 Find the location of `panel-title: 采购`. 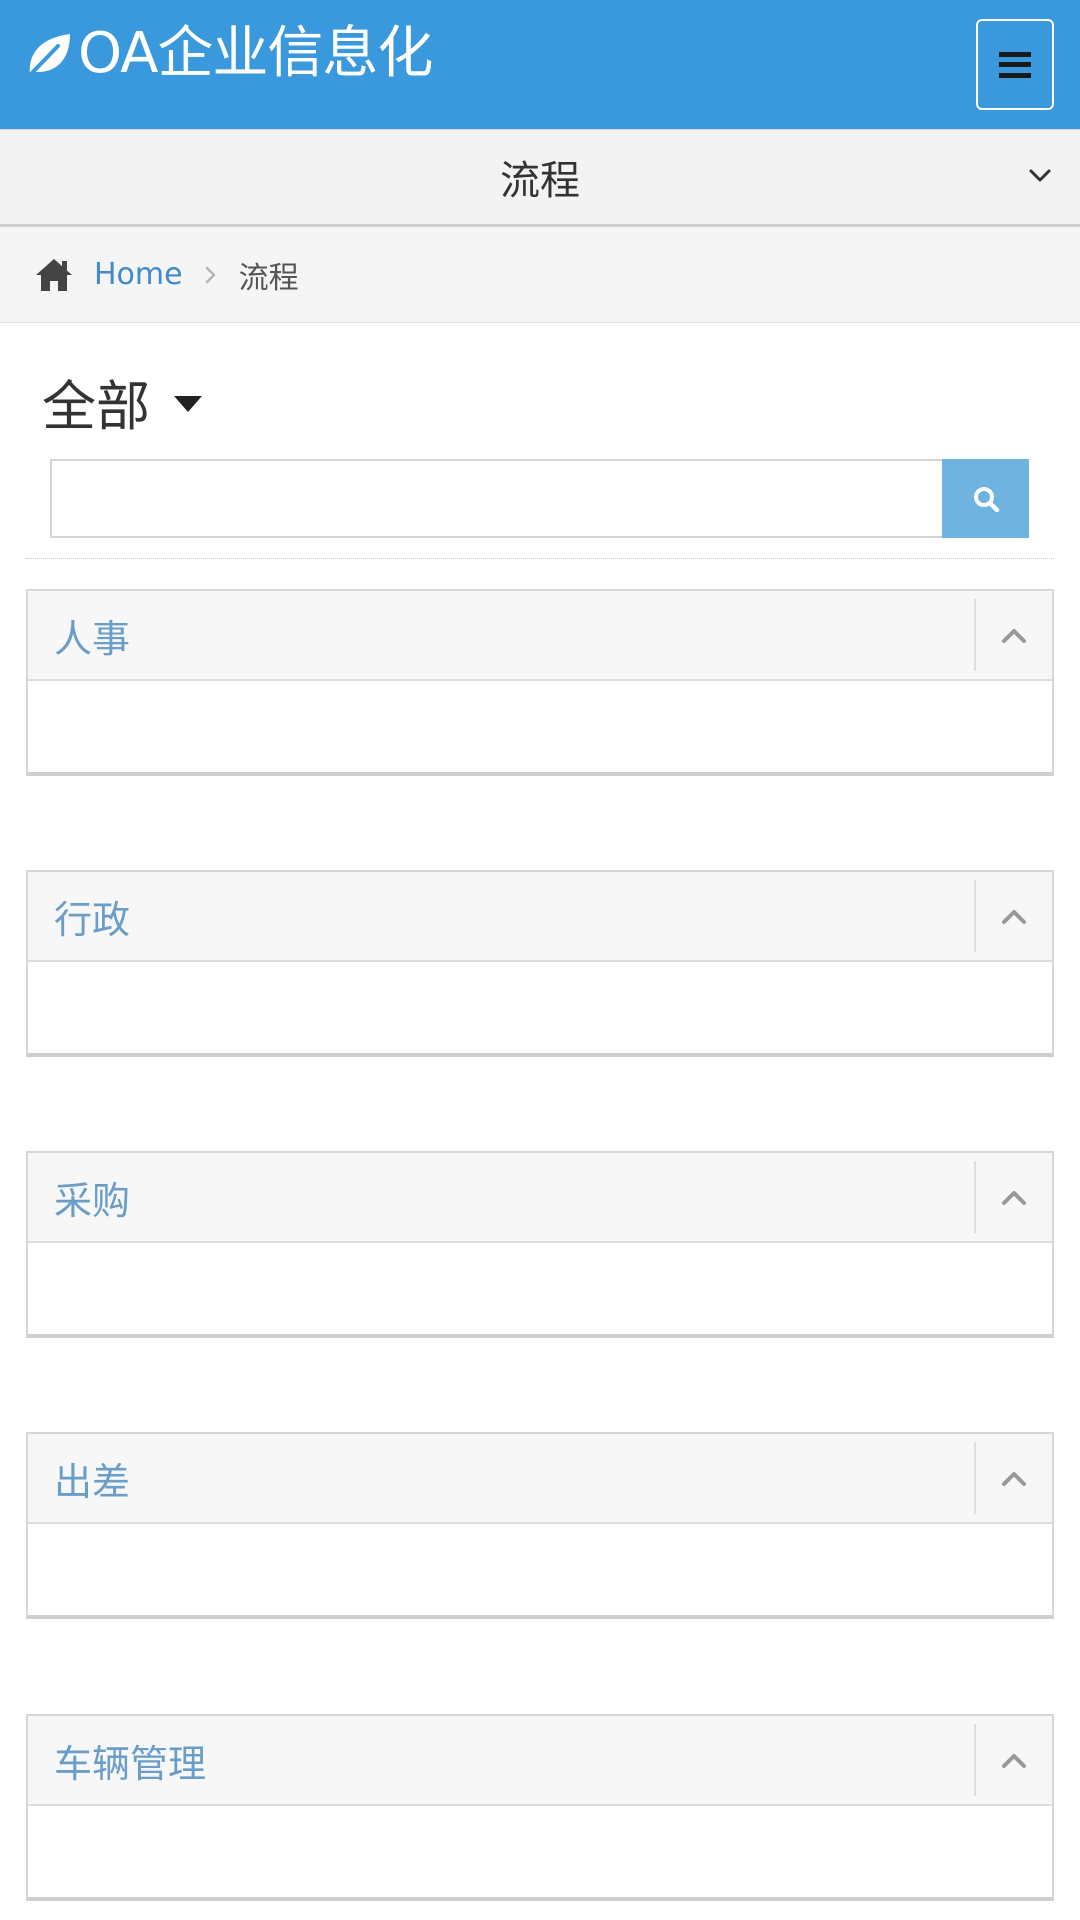

panel-title: 采购 is located at coordinates (92, 1200).